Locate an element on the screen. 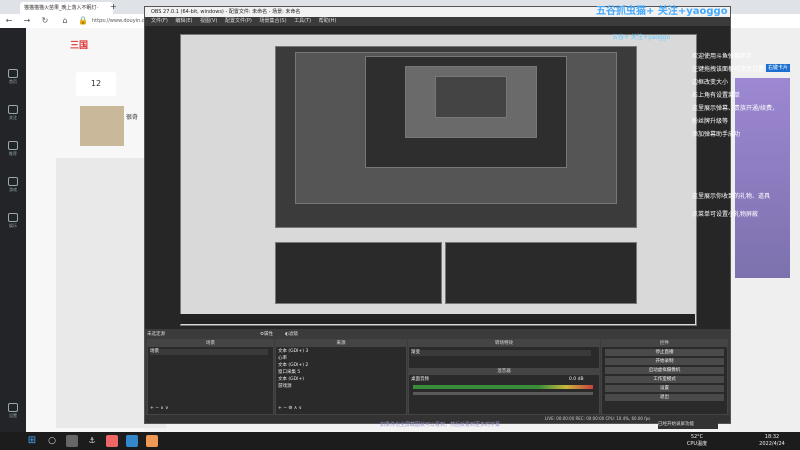 This screenshot has height=450, width=800. controls-dock: 控件 停止直播 开始录制 启动虚拟摄像机 工作室模式 设置 退出 is located at coordinates (664, 377).